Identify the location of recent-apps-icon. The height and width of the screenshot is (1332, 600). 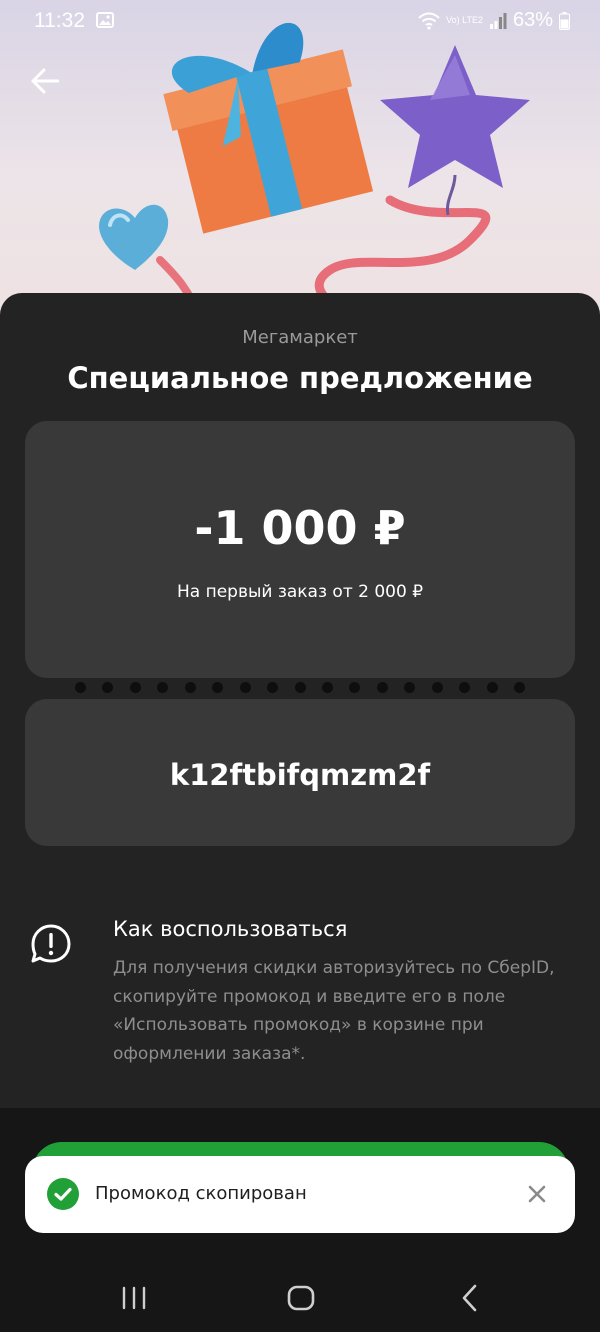
(134, 1298).